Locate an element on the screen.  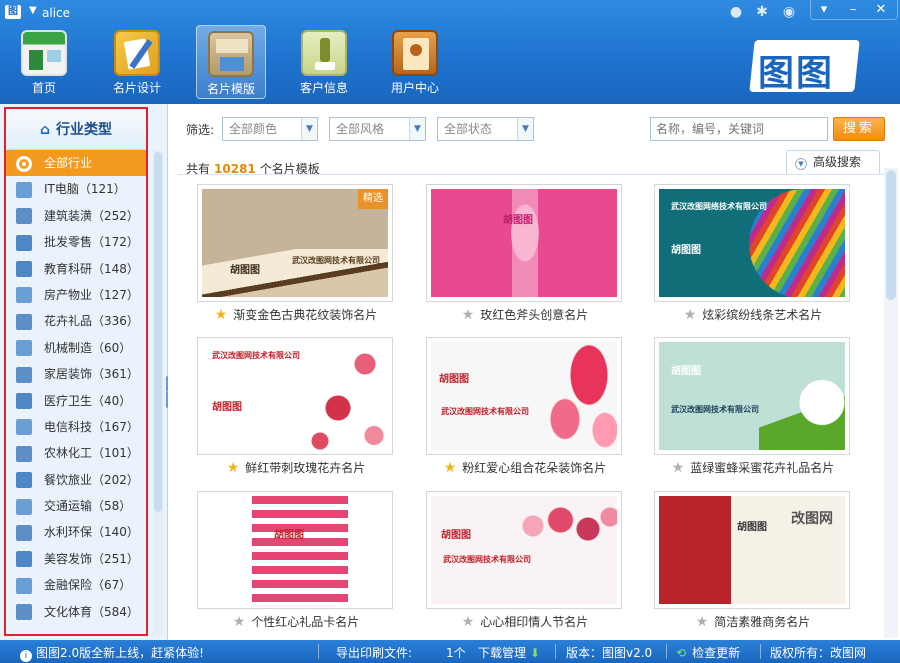
template-caption: ★ 鲜红带刺玫瑰花卉名片 is located at coordinates (296, 467).